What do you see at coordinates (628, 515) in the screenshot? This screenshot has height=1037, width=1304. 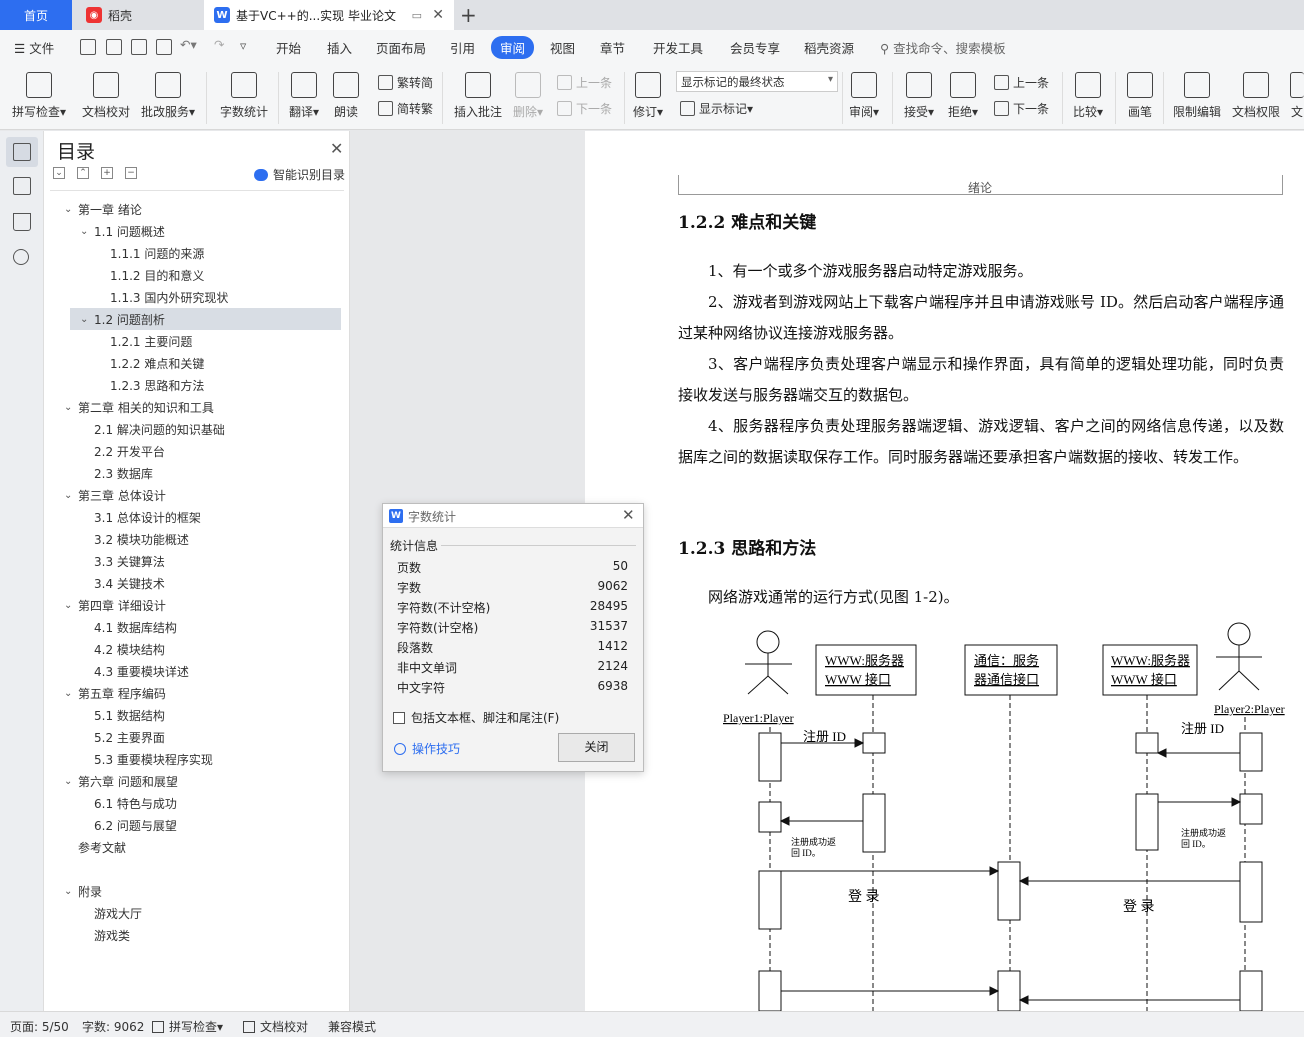 I see `dialog-close-icon: ✕` at bounding box center [628, 515].